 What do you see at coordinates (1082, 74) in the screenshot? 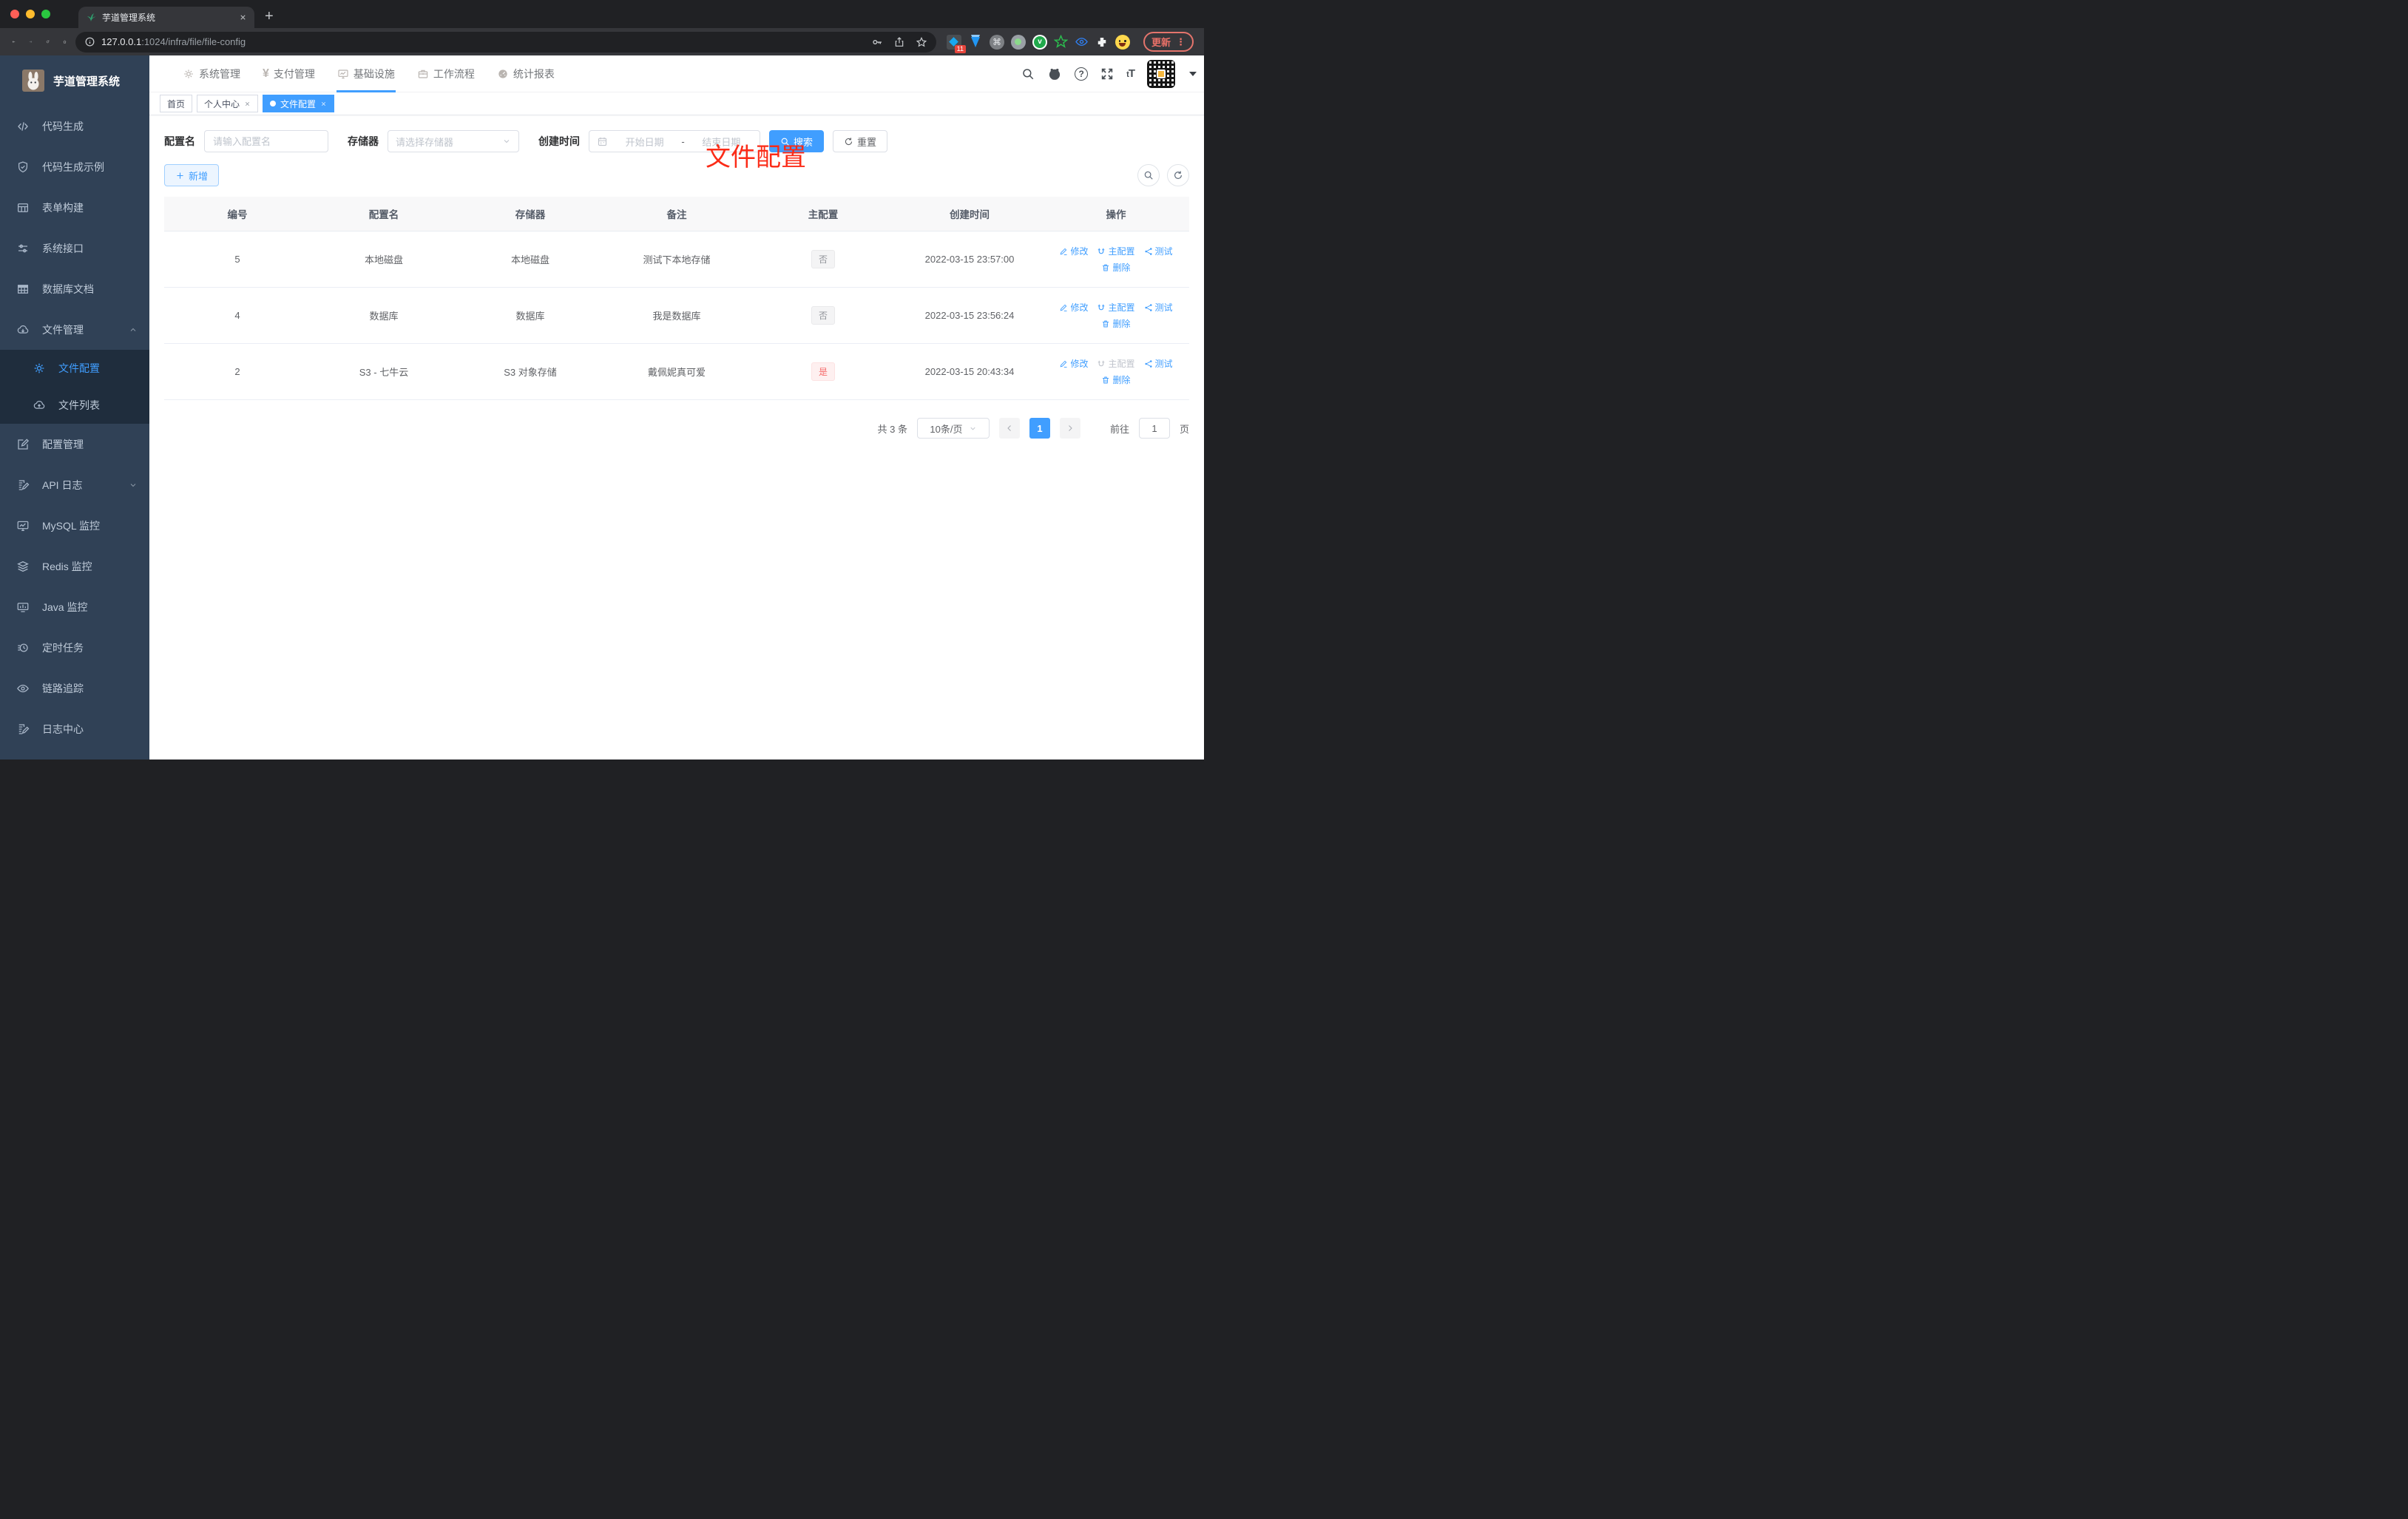
I see `help-icon: ?` at bounding box center [1082, 74].